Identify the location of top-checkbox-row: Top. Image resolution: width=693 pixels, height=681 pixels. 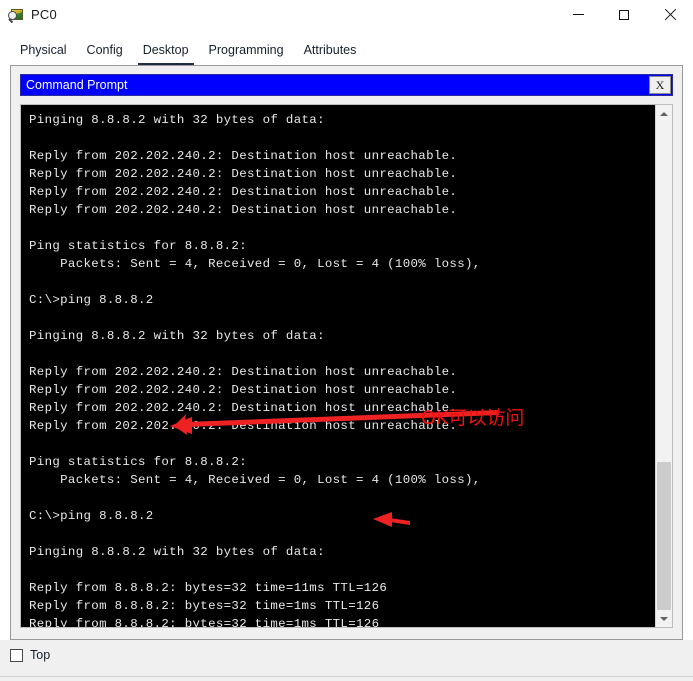
(30, 655).